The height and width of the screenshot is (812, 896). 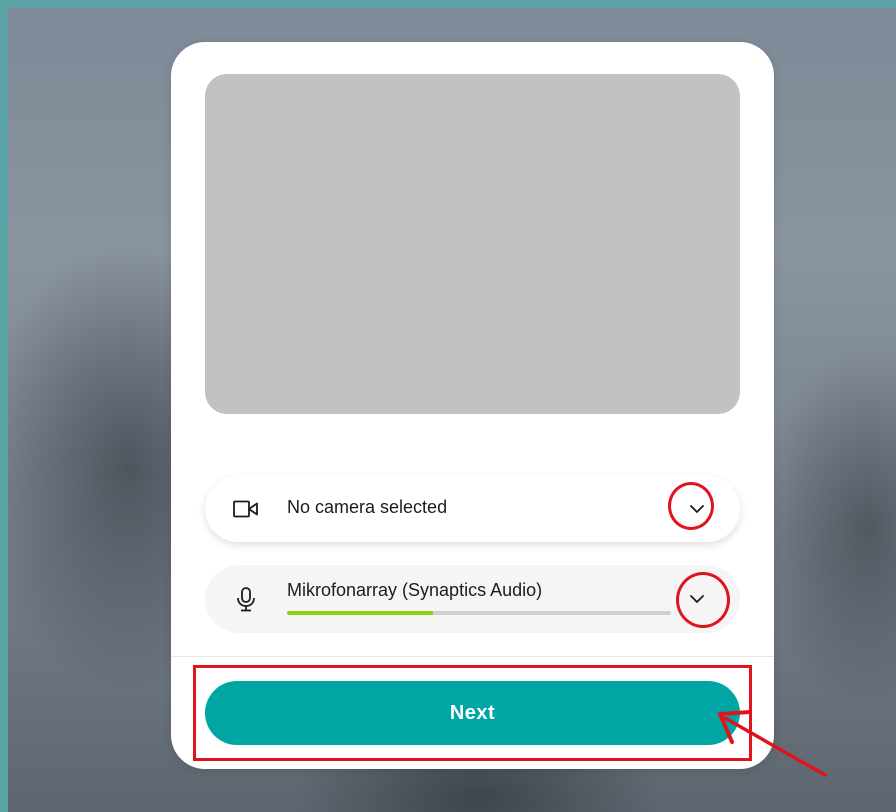 I want to click on microphone-label: Mikrofonarray (Synaptics Audio), so click(x=415, y=590).